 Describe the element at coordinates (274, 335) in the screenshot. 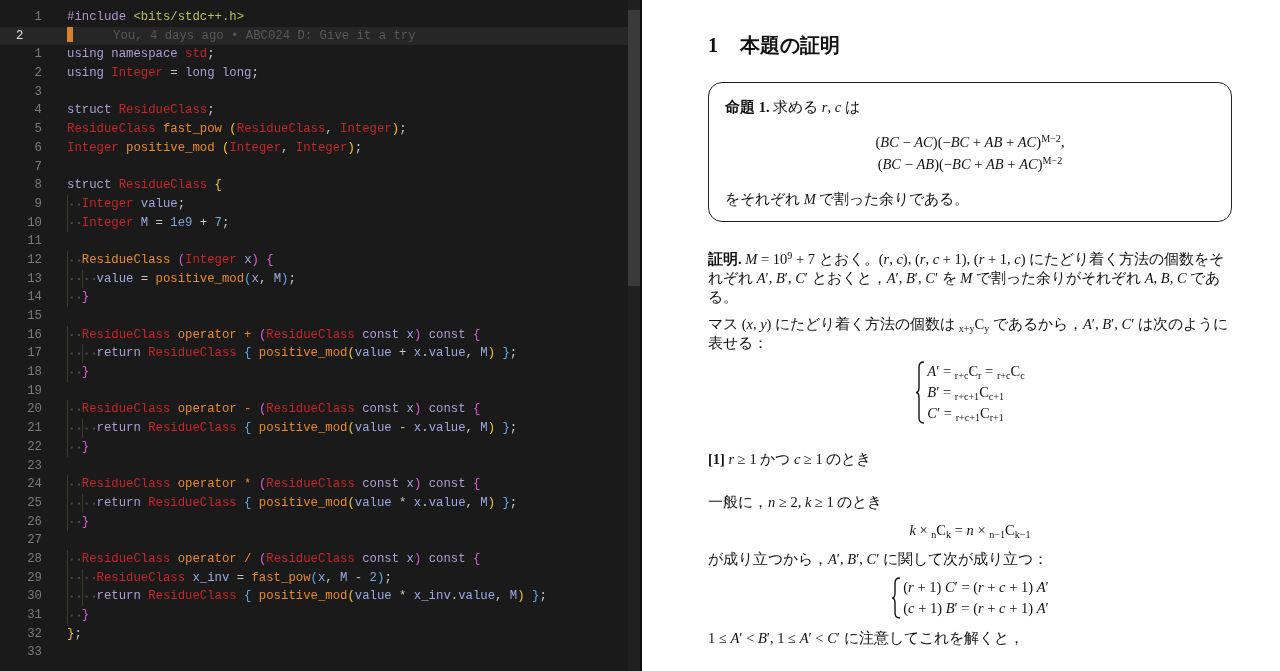

I see `code-text: ResidueClass operator + (ResidueClass const x) const {` at that location.